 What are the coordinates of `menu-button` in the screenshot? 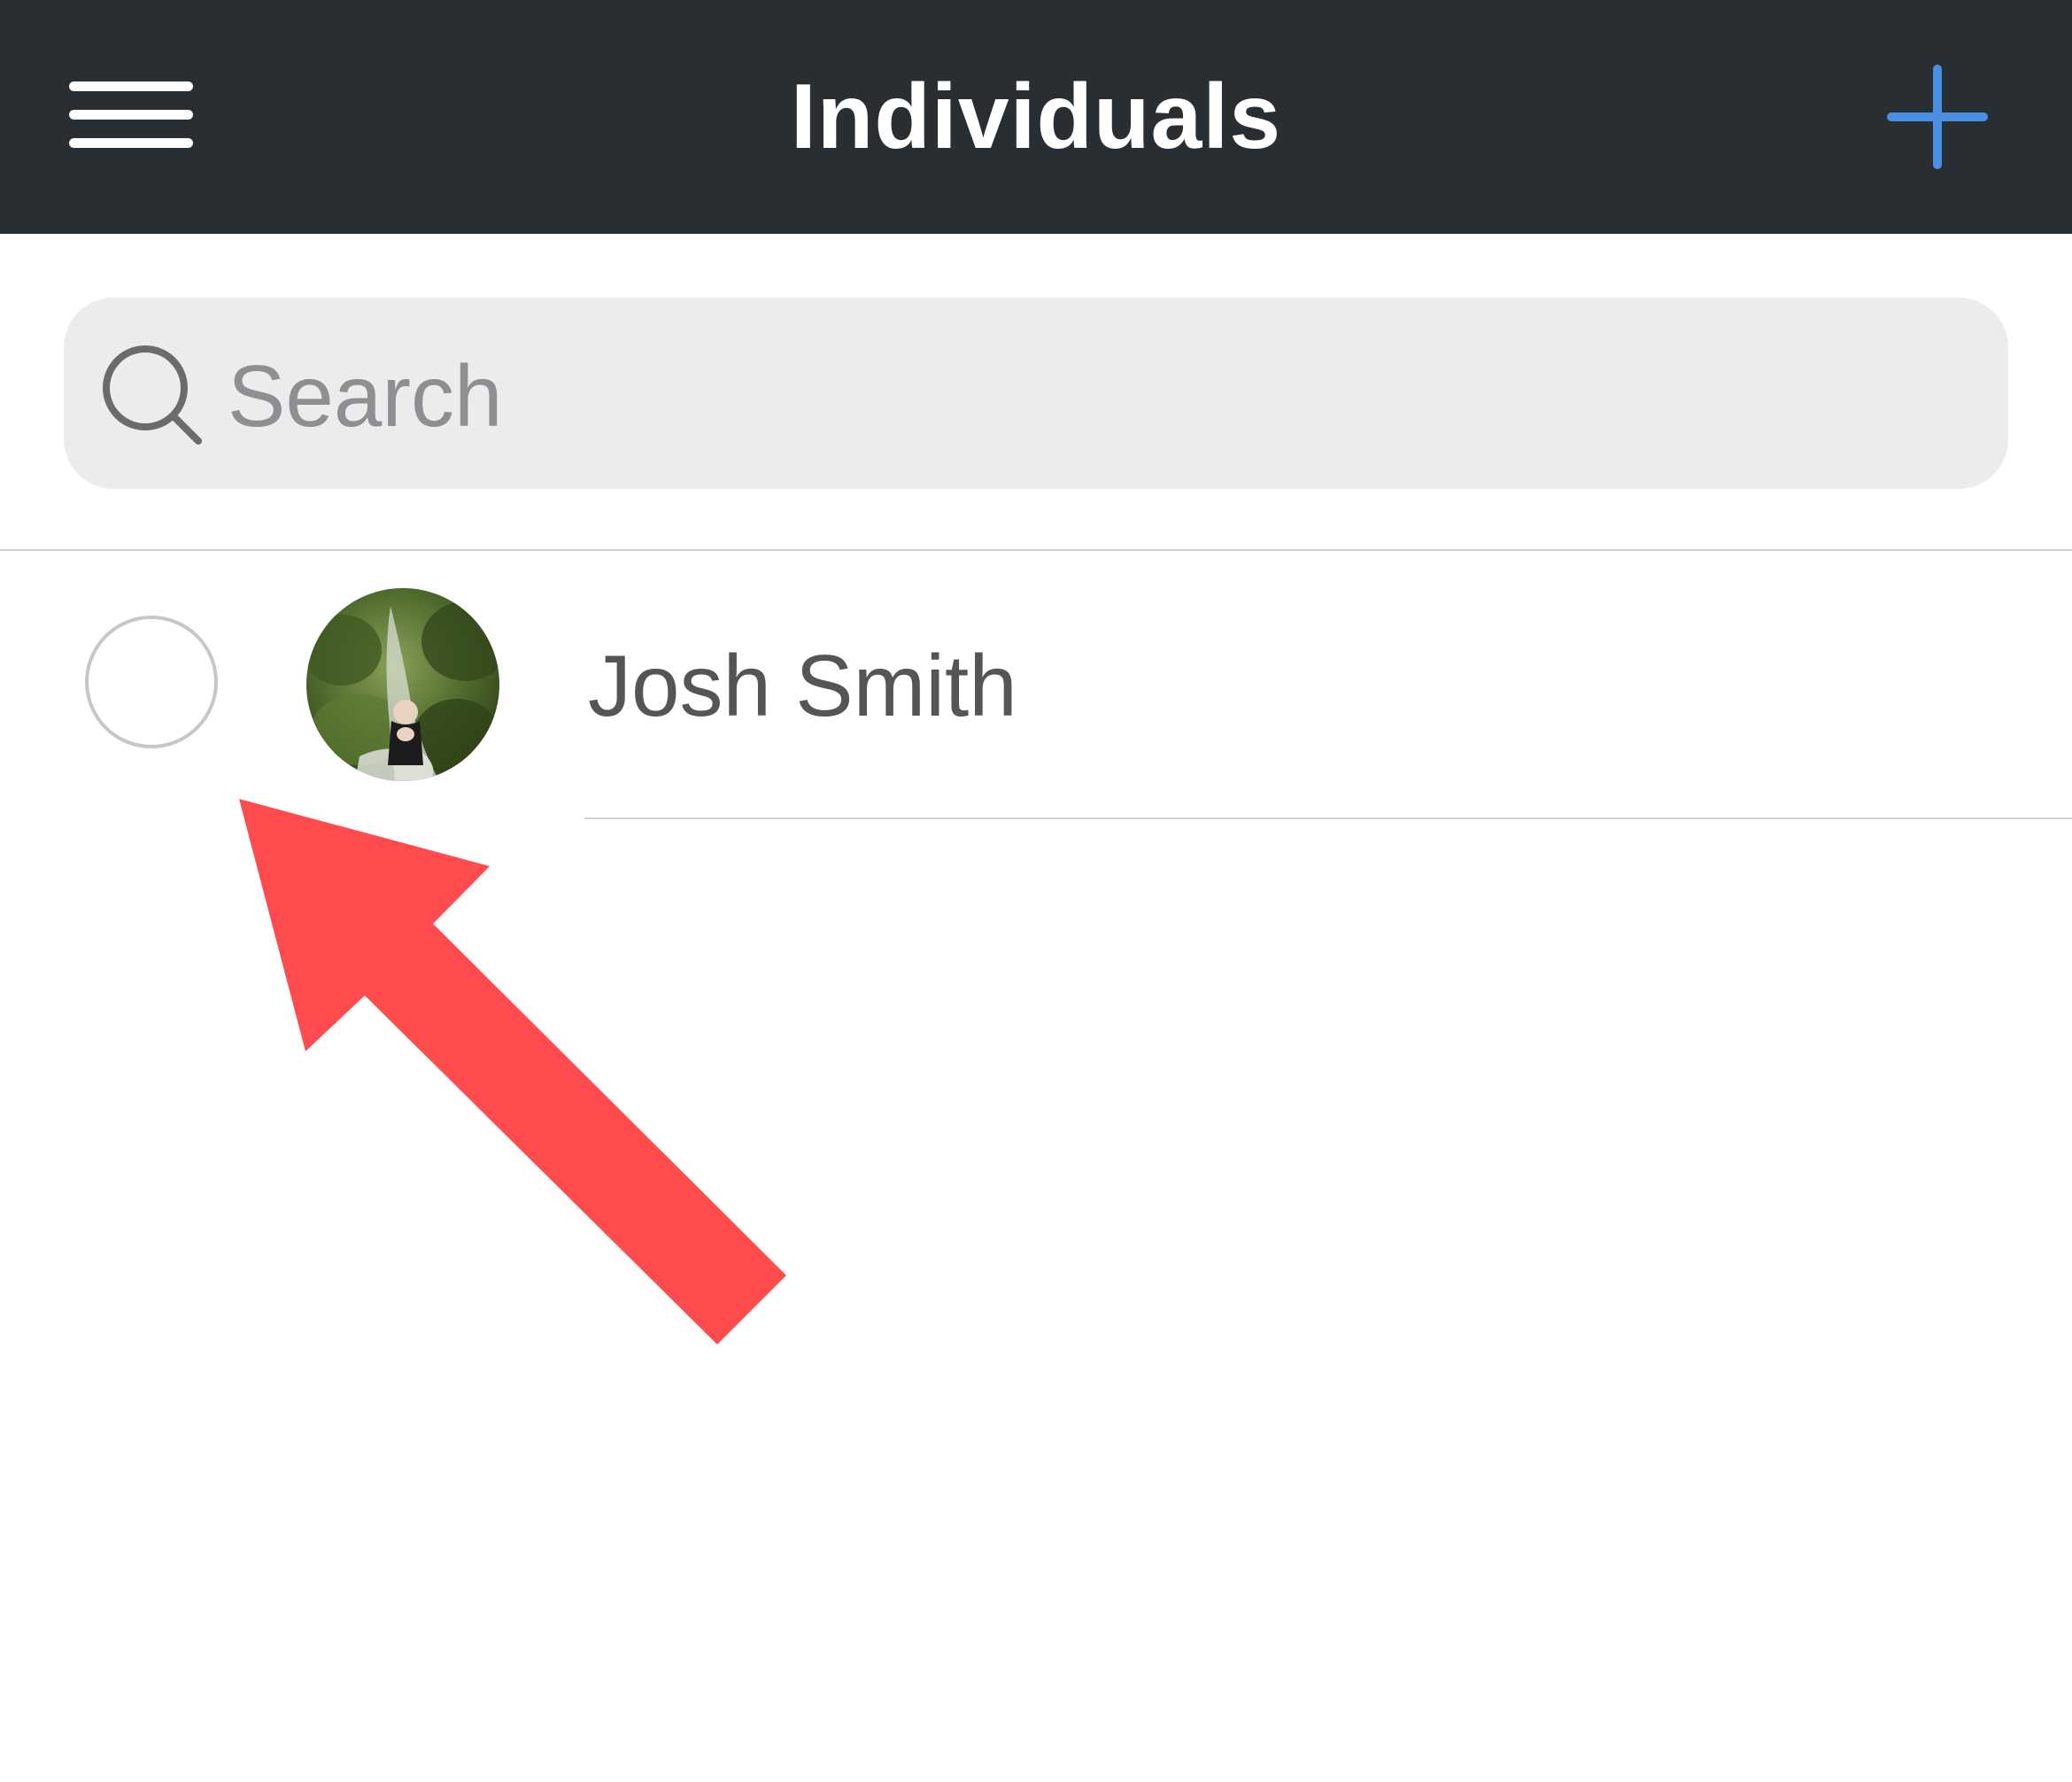 It's located at (125, 119).